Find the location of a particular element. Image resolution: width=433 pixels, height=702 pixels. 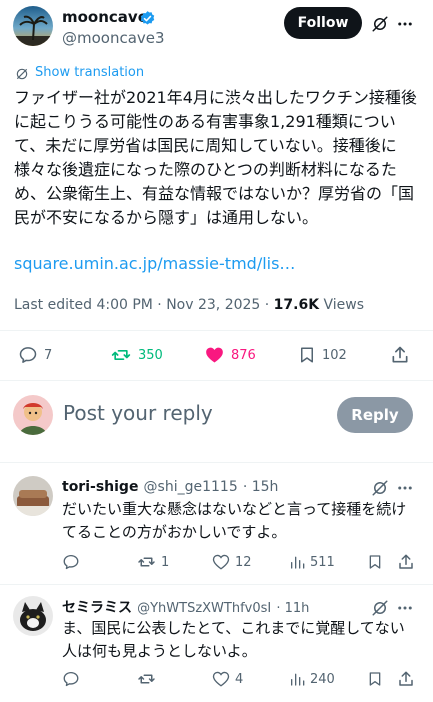

verified-badge-icon is located at coordinates (147, 18).